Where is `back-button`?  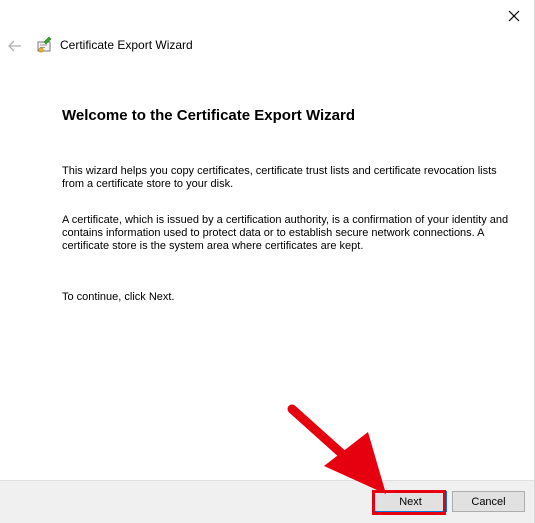
back-button is located at coordinates (15, 46).